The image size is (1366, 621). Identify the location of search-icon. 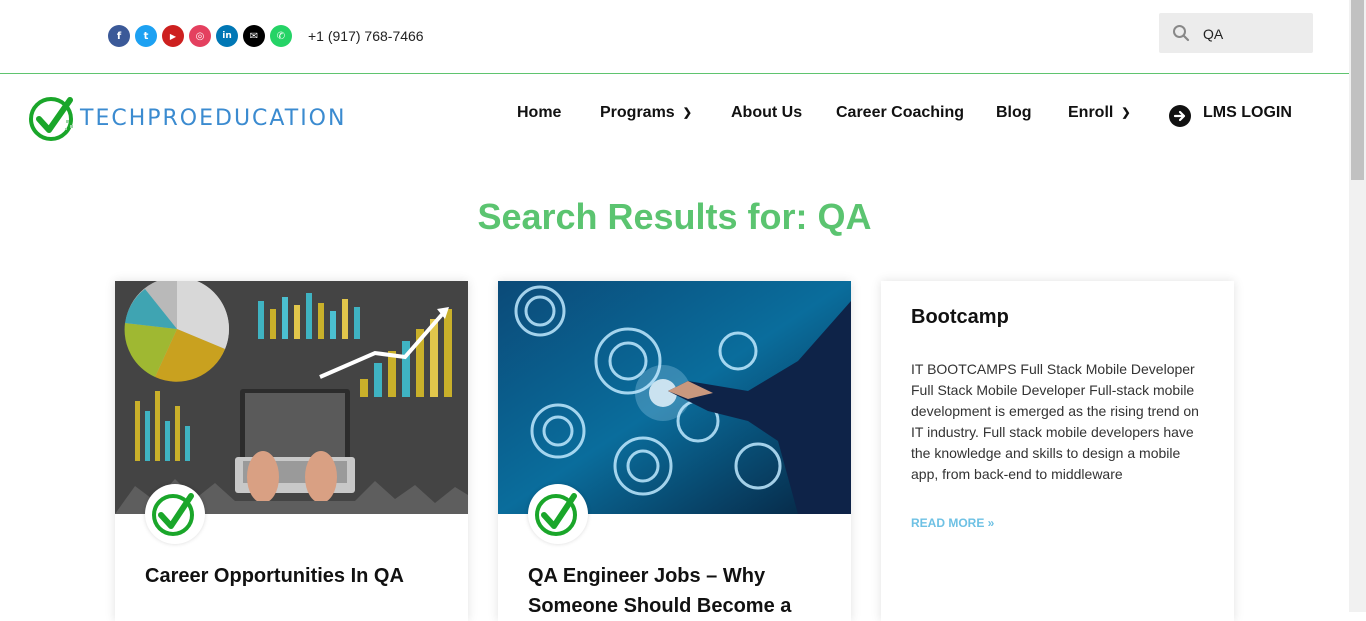
(1181, 33).